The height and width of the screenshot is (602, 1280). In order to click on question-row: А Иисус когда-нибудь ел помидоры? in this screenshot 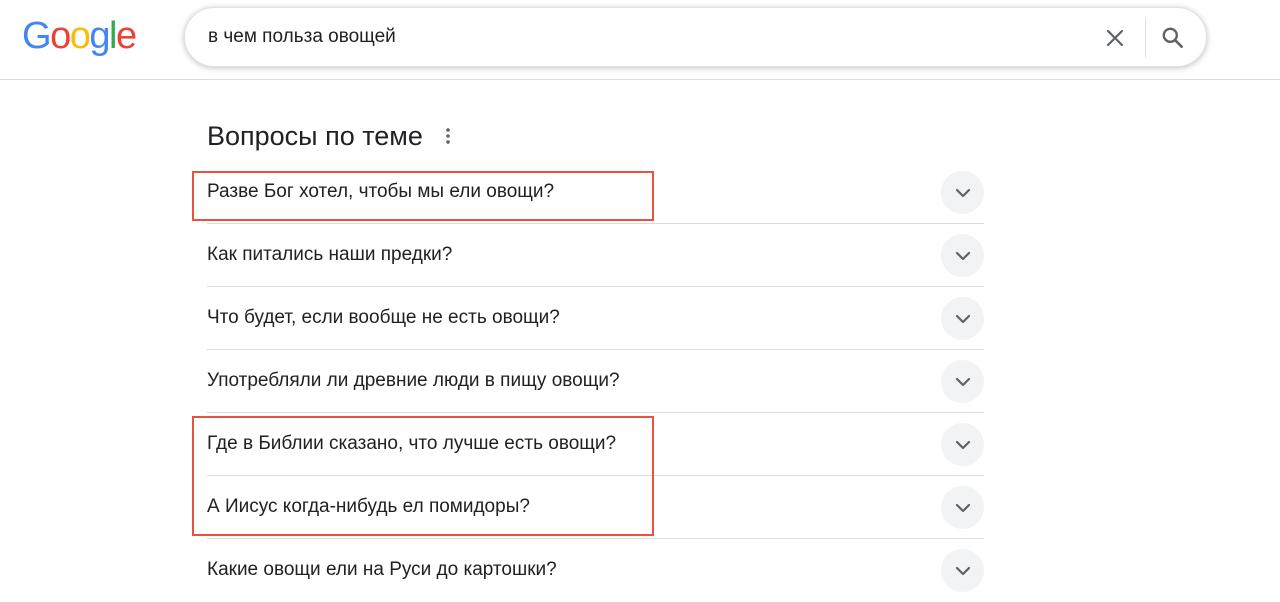, I will do `click(595, 507)`.